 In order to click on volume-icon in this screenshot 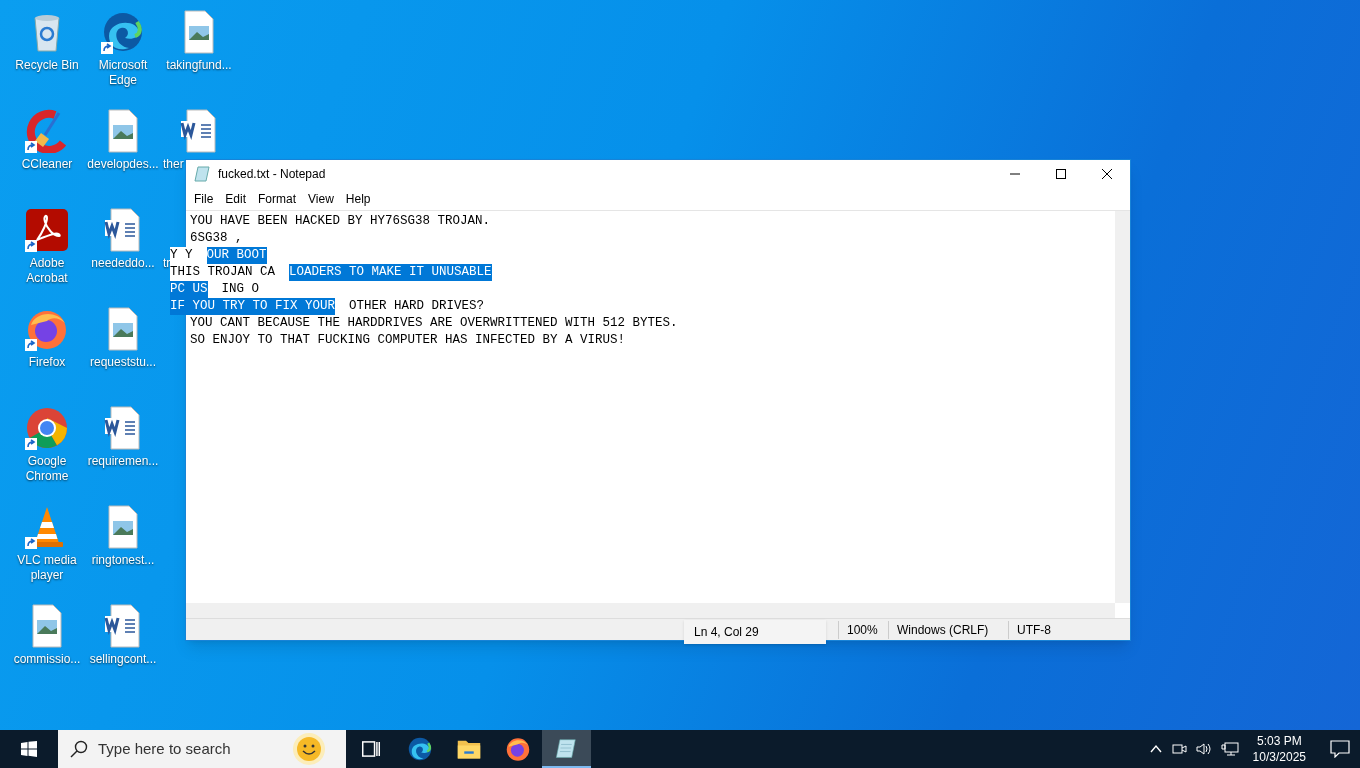, I will do `click(1203, 749)`.